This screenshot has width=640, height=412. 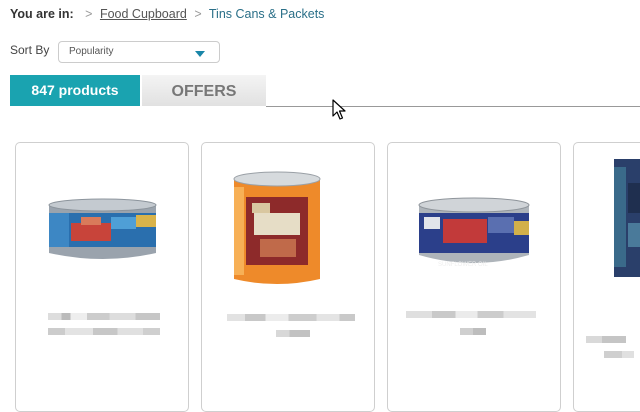 I want to click on mouse-pointer-icon, so click(x=339, y=109).